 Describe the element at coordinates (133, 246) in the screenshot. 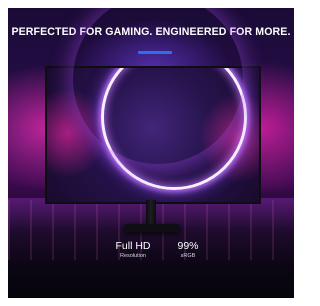

I see `spec-value: Full HD` at that location.